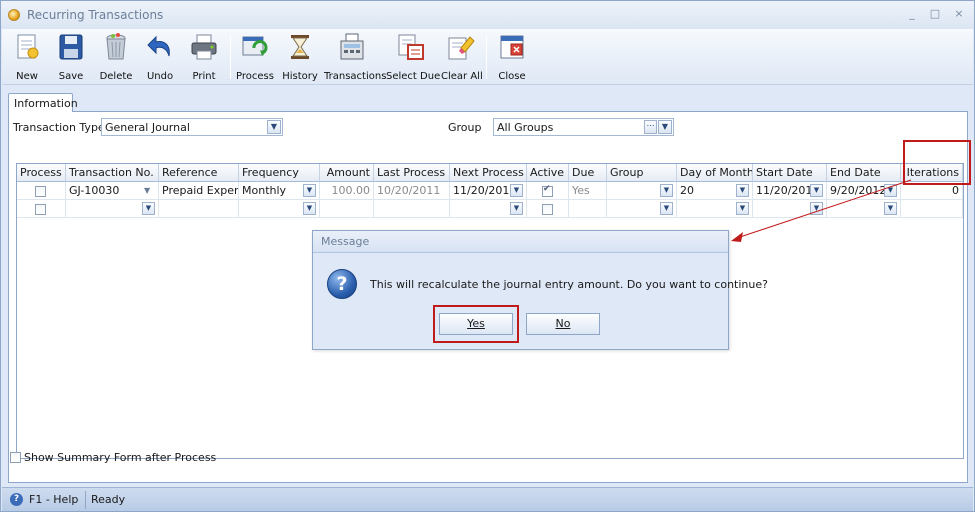 Image resolution: width=975 pixels, height=512 pixels. Describe the element at coordinates (588, 173) in the screenshot. I see `column-header-due: Due` at that location.